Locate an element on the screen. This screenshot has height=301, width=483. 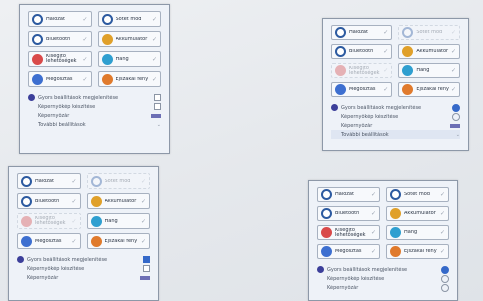
accessibility-icon is located at coordinates (326, 232).